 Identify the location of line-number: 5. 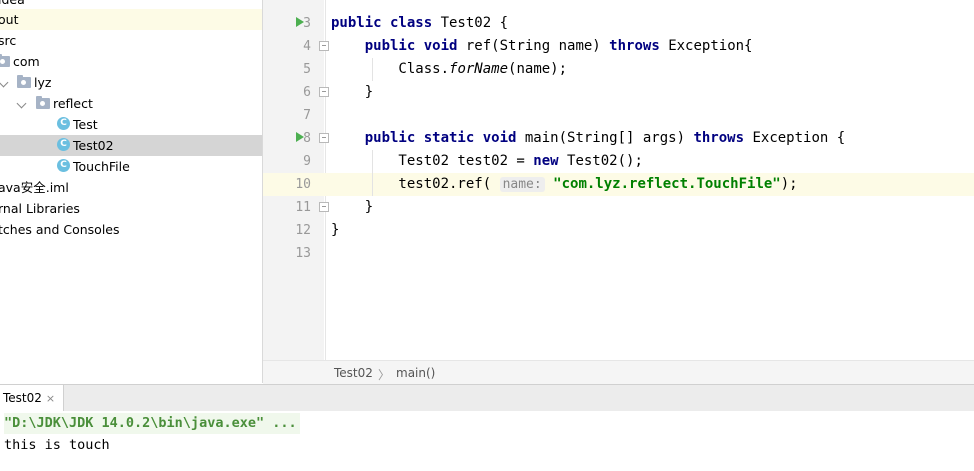
(307, 69).